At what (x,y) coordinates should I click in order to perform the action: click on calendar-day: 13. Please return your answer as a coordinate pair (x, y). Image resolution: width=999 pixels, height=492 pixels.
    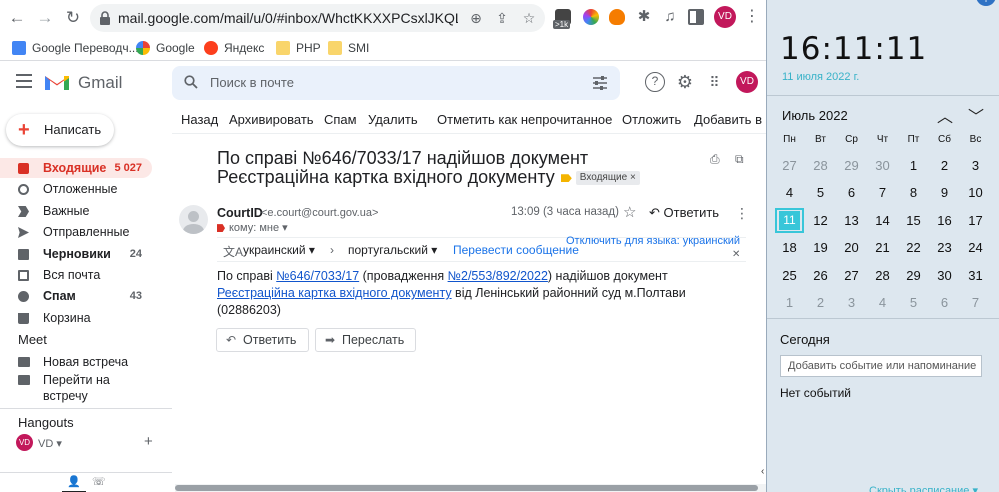
    Looking at the image, I should click on (851, 220).